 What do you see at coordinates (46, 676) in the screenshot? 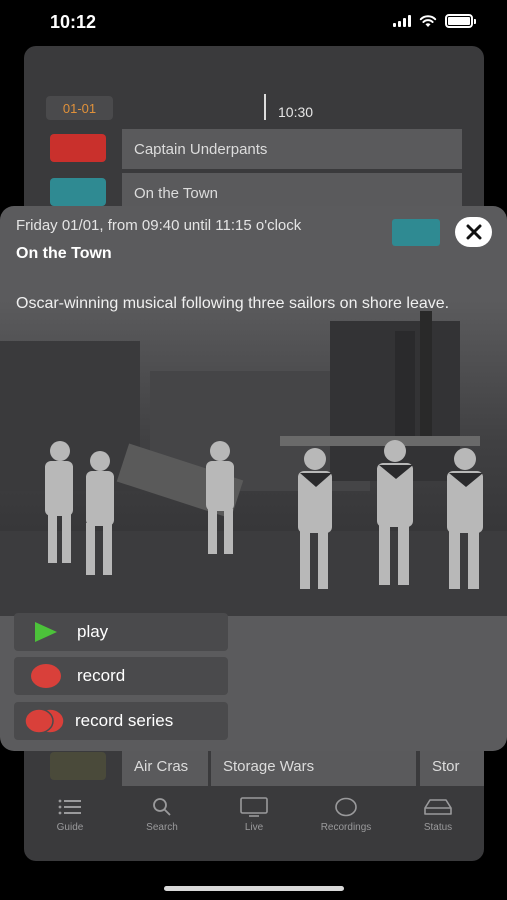
I see `record-icon` at bounding box center [46, 676].